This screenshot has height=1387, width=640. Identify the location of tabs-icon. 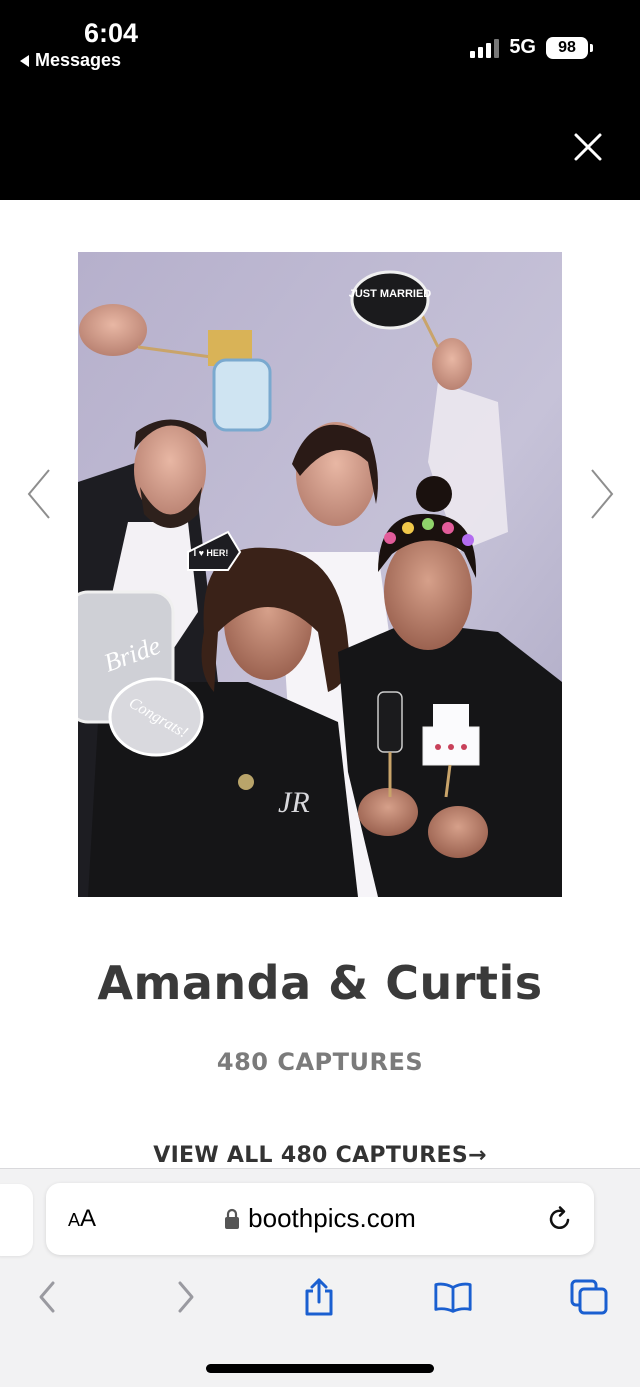
(589, 1297).